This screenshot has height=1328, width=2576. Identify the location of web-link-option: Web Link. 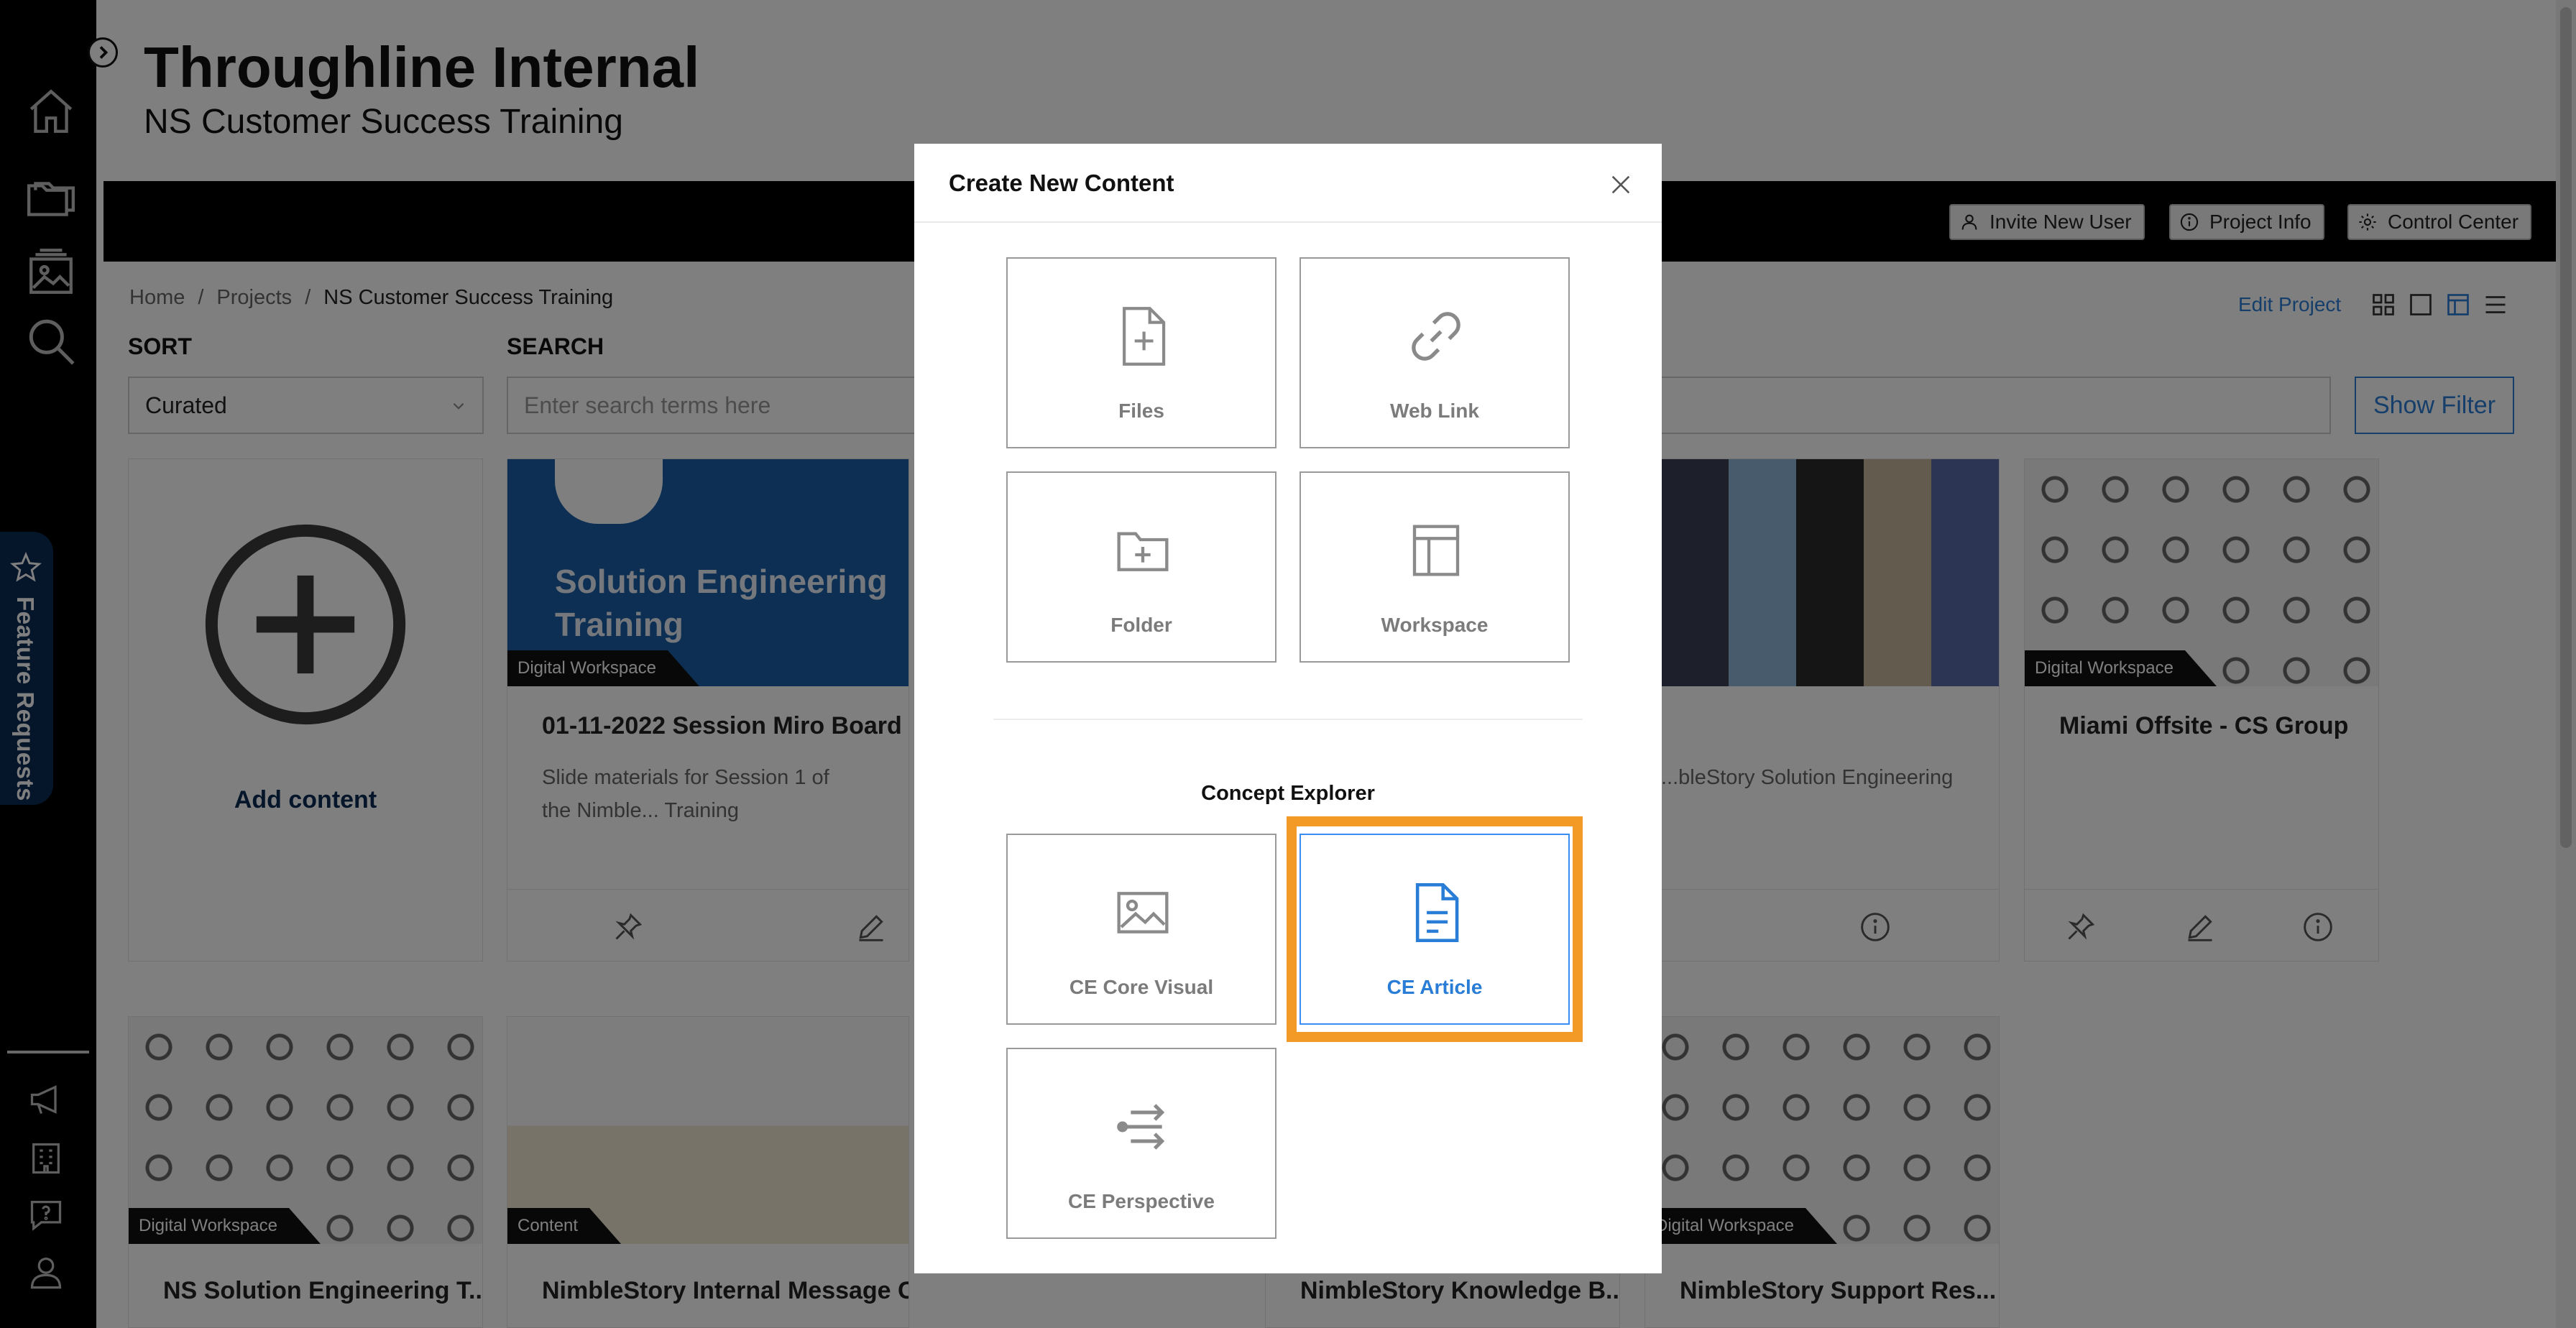
(1435, 352).